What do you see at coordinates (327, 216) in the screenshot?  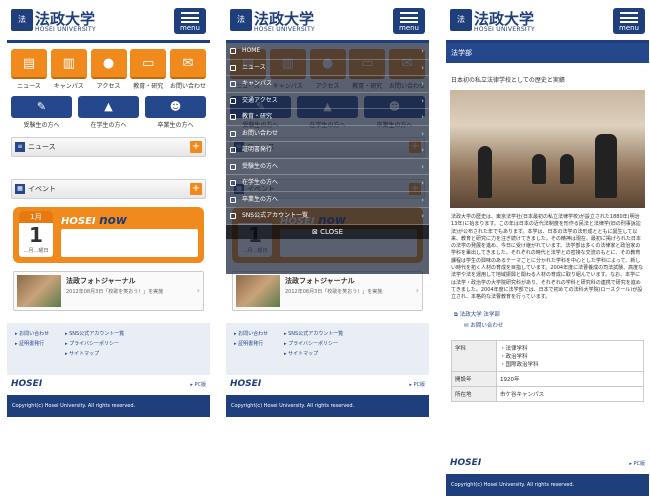 I see `menu-item-sns: SNS公式アカウント一覧 ›` at bounding box center [327, 216].